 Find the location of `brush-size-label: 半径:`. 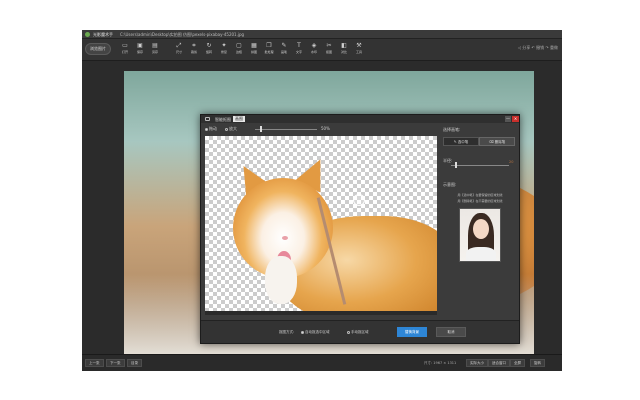

brush-size-label: 半径: is located at coordinates (448, 160).